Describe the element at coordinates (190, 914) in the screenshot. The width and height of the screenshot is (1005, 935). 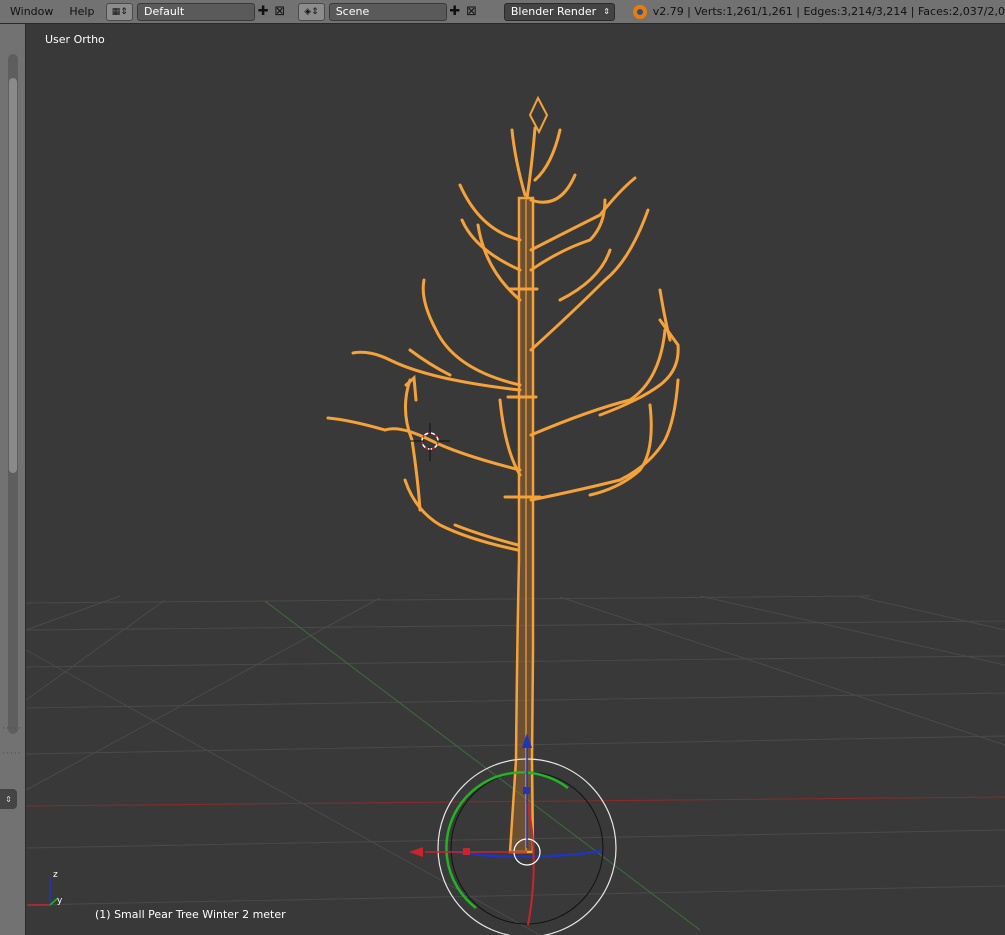
I see `active-object-label: (1) Small Pear Tree Winter 2 meter` at that location.